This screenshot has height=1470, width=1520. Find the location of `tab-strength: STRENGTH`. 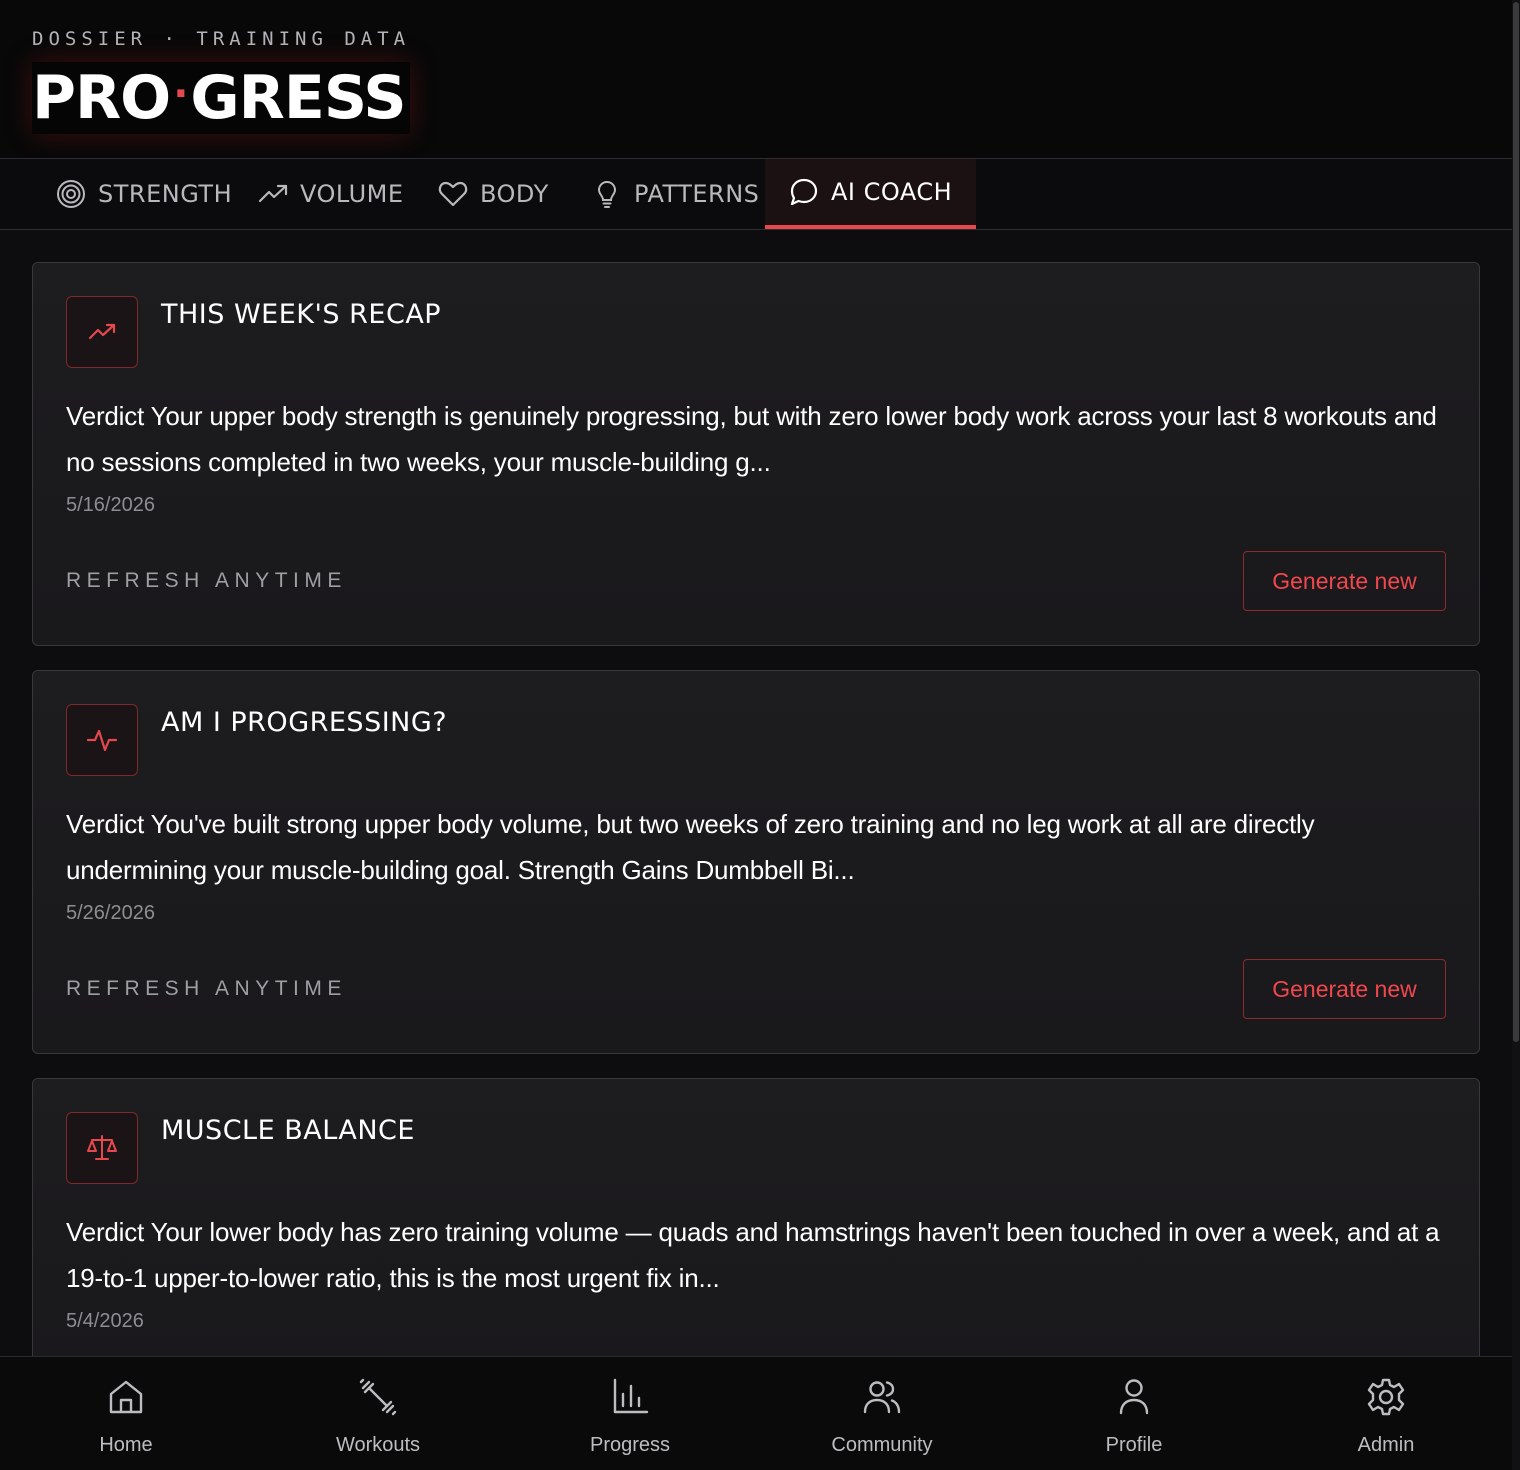

tab-strength: STRENGTH is located at coordinates (144, 194).